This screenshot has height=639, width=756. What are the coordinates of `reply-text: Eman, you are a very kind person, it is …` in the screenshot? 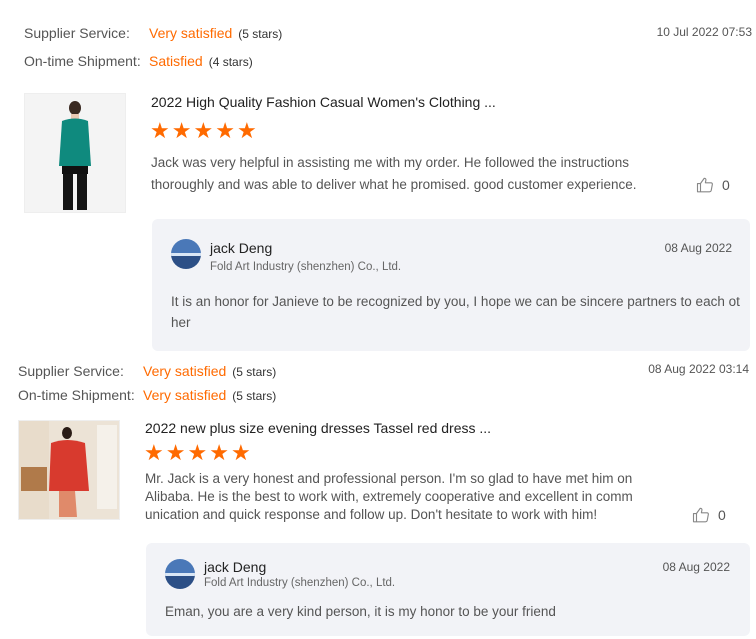 It's located at (360, 611).